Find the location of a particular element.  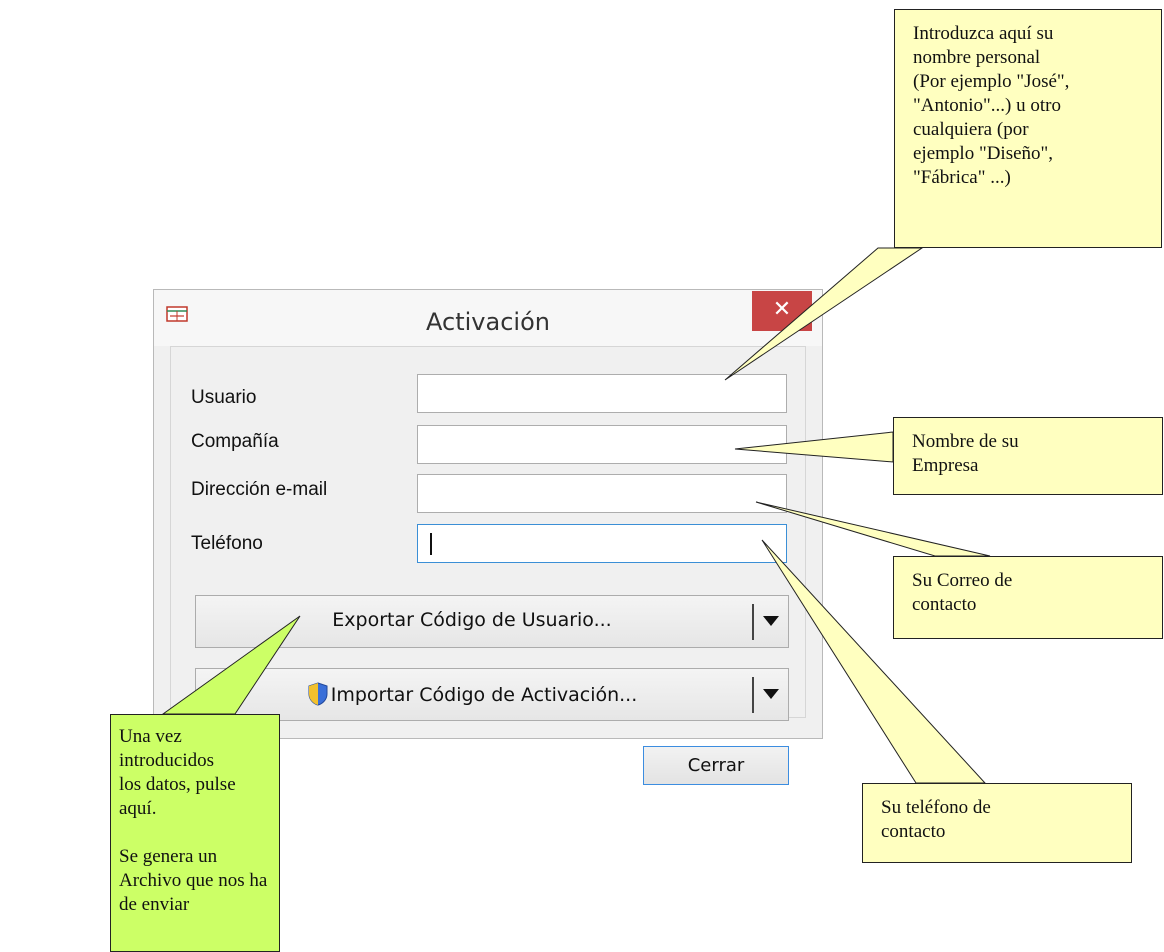

telefono-field is located at coordinates (602, 543).